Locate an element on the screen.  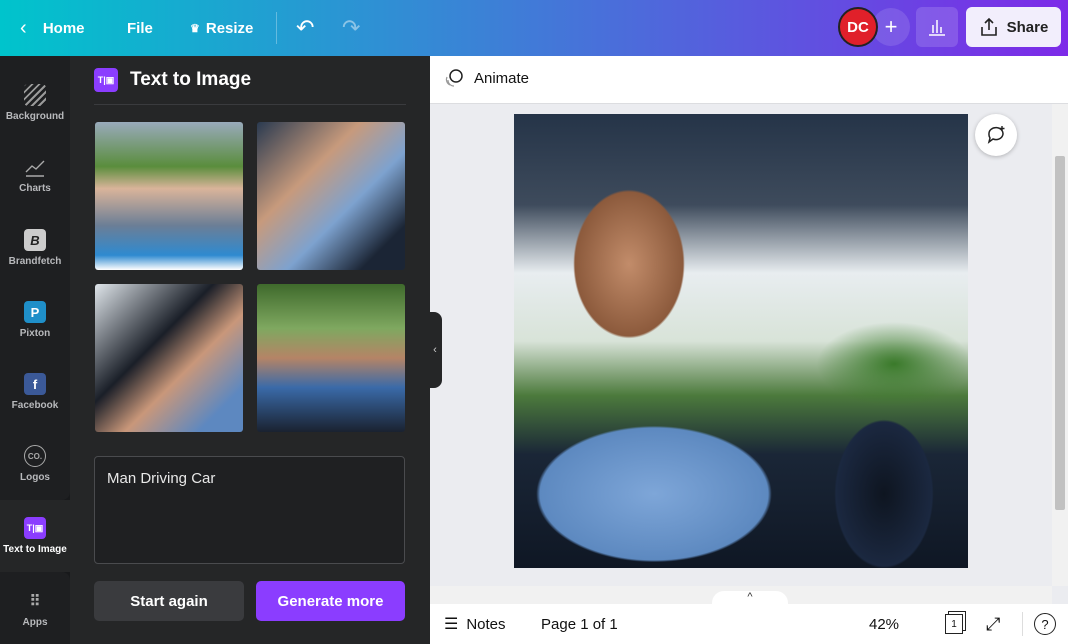
apps-icon: ⠿ is located at coordinates (35, 601).